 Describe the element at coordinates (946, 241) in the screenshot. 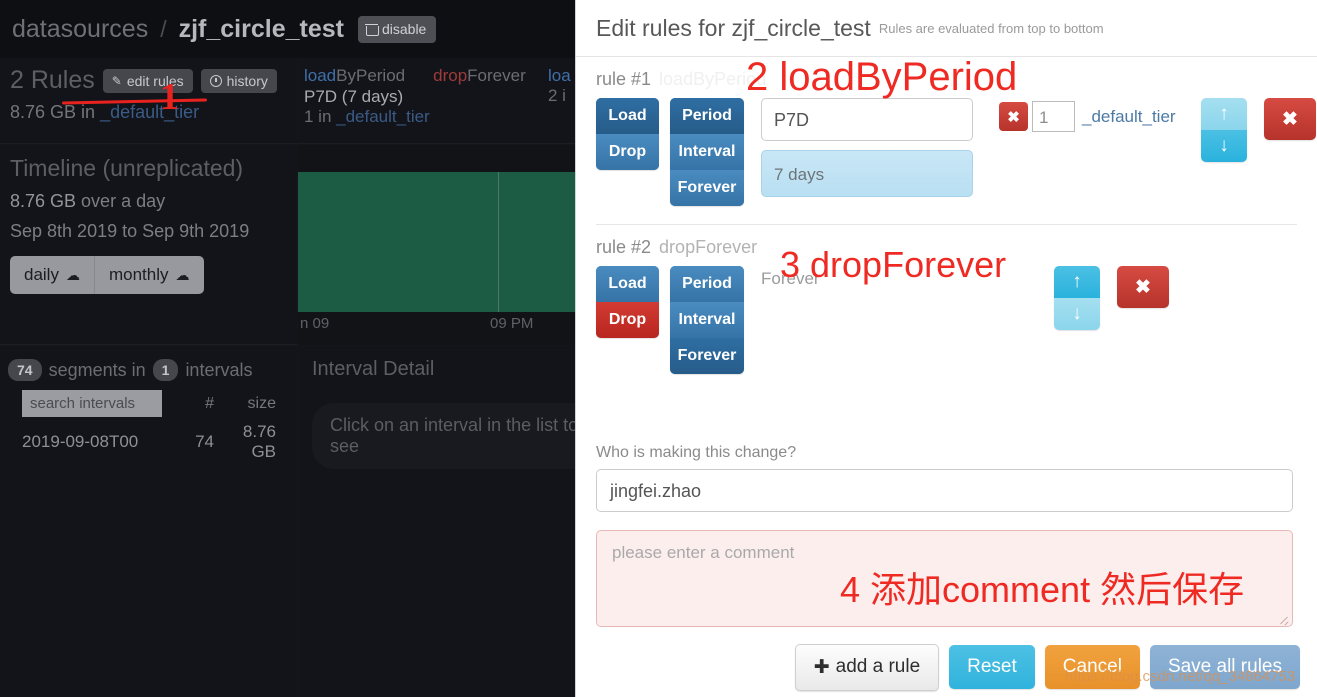

I see `rule-2-label-row: rule #2 dropForever` at that location.